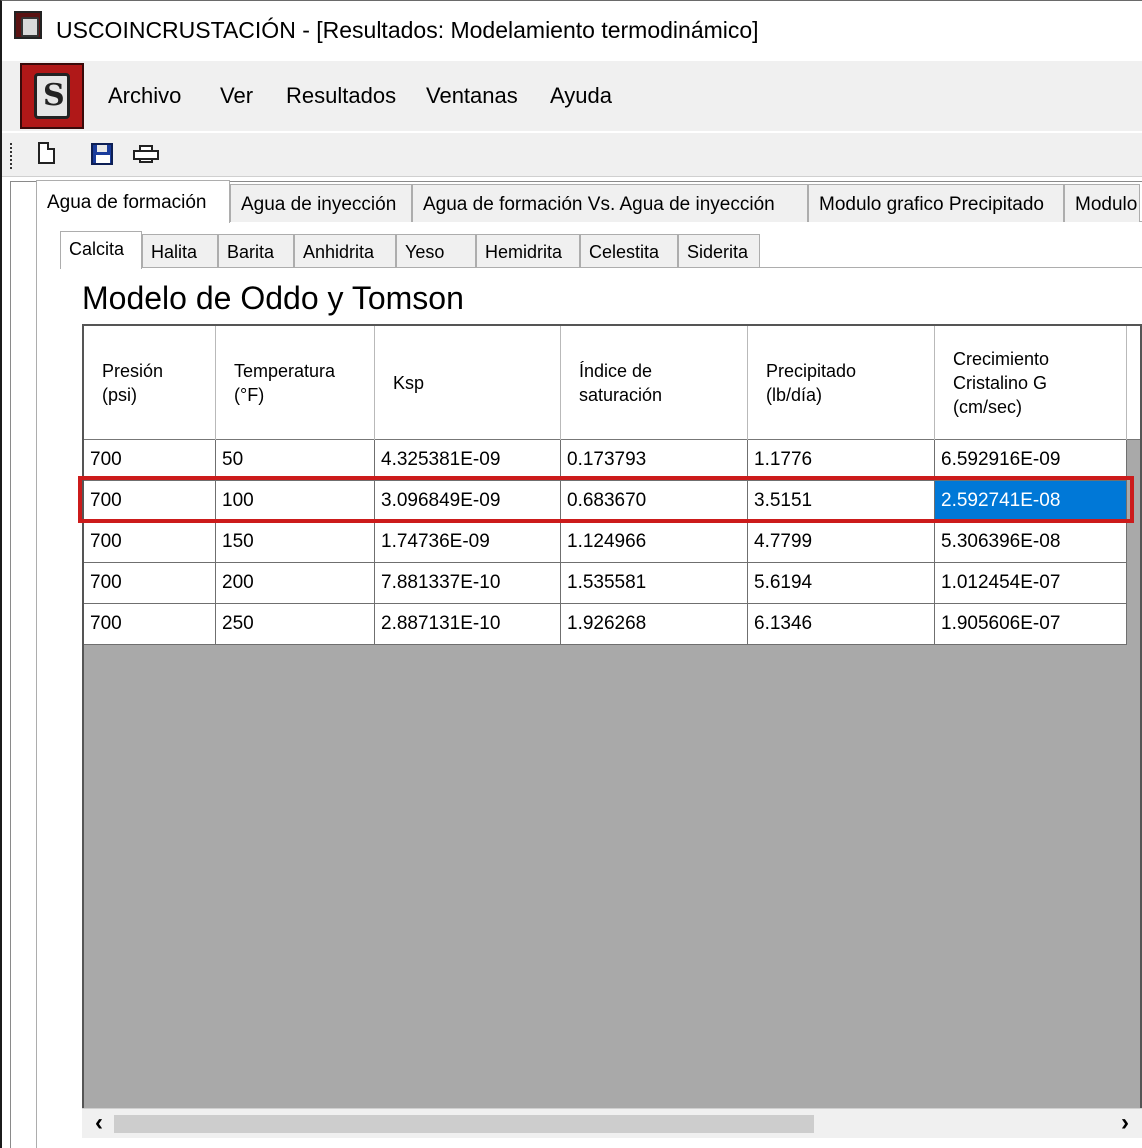  What do you see at coordinates (256, 251) in the screenshot?
I see `tab-barita: Barita` at bounding box center [256, 251].